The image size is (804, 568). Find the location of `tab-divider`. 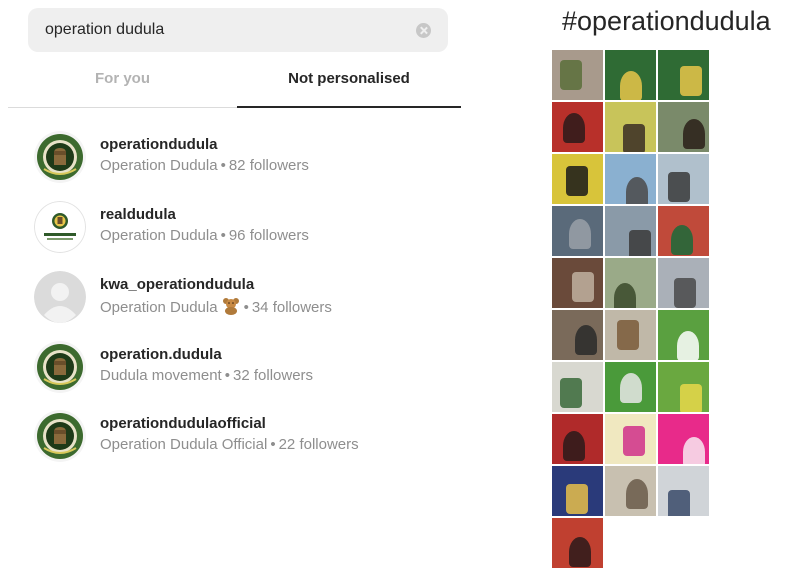

tab-divider is located at coordinates (122, 107).